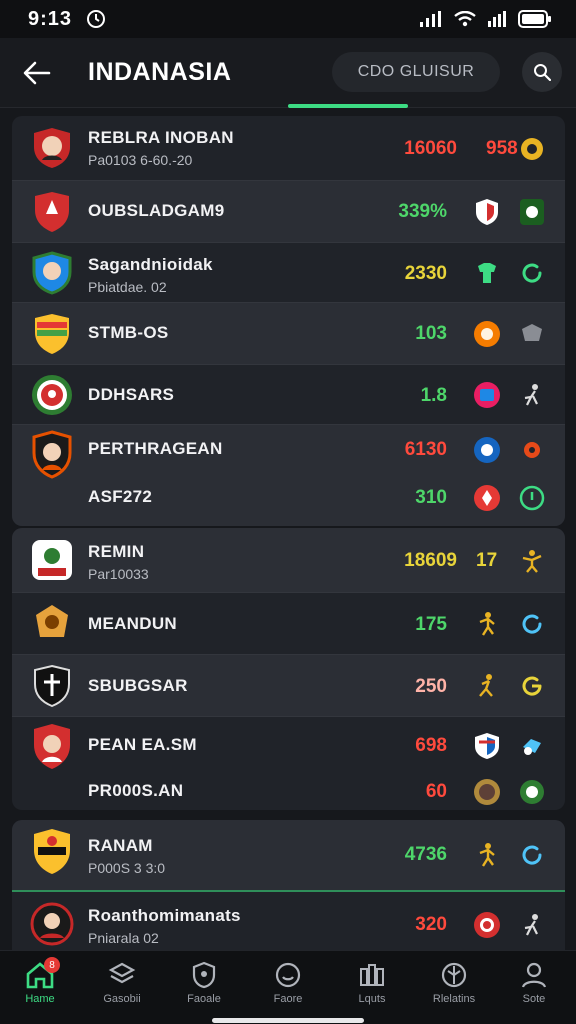 This screenshot has width=576, height=1024. What do you see at coordinates (288, 560) in the screenshot?
I see `team-row: REMIN Par10033 18609 17` at bounding box center [288, 560].